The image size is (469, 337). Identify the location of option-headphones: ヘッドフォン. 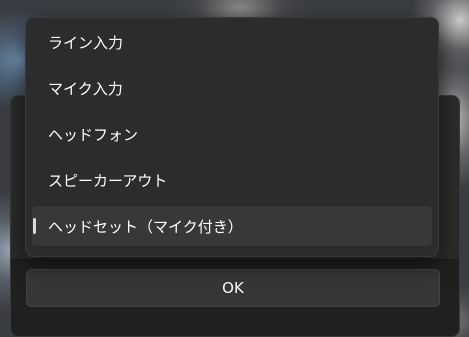
(232, 134).